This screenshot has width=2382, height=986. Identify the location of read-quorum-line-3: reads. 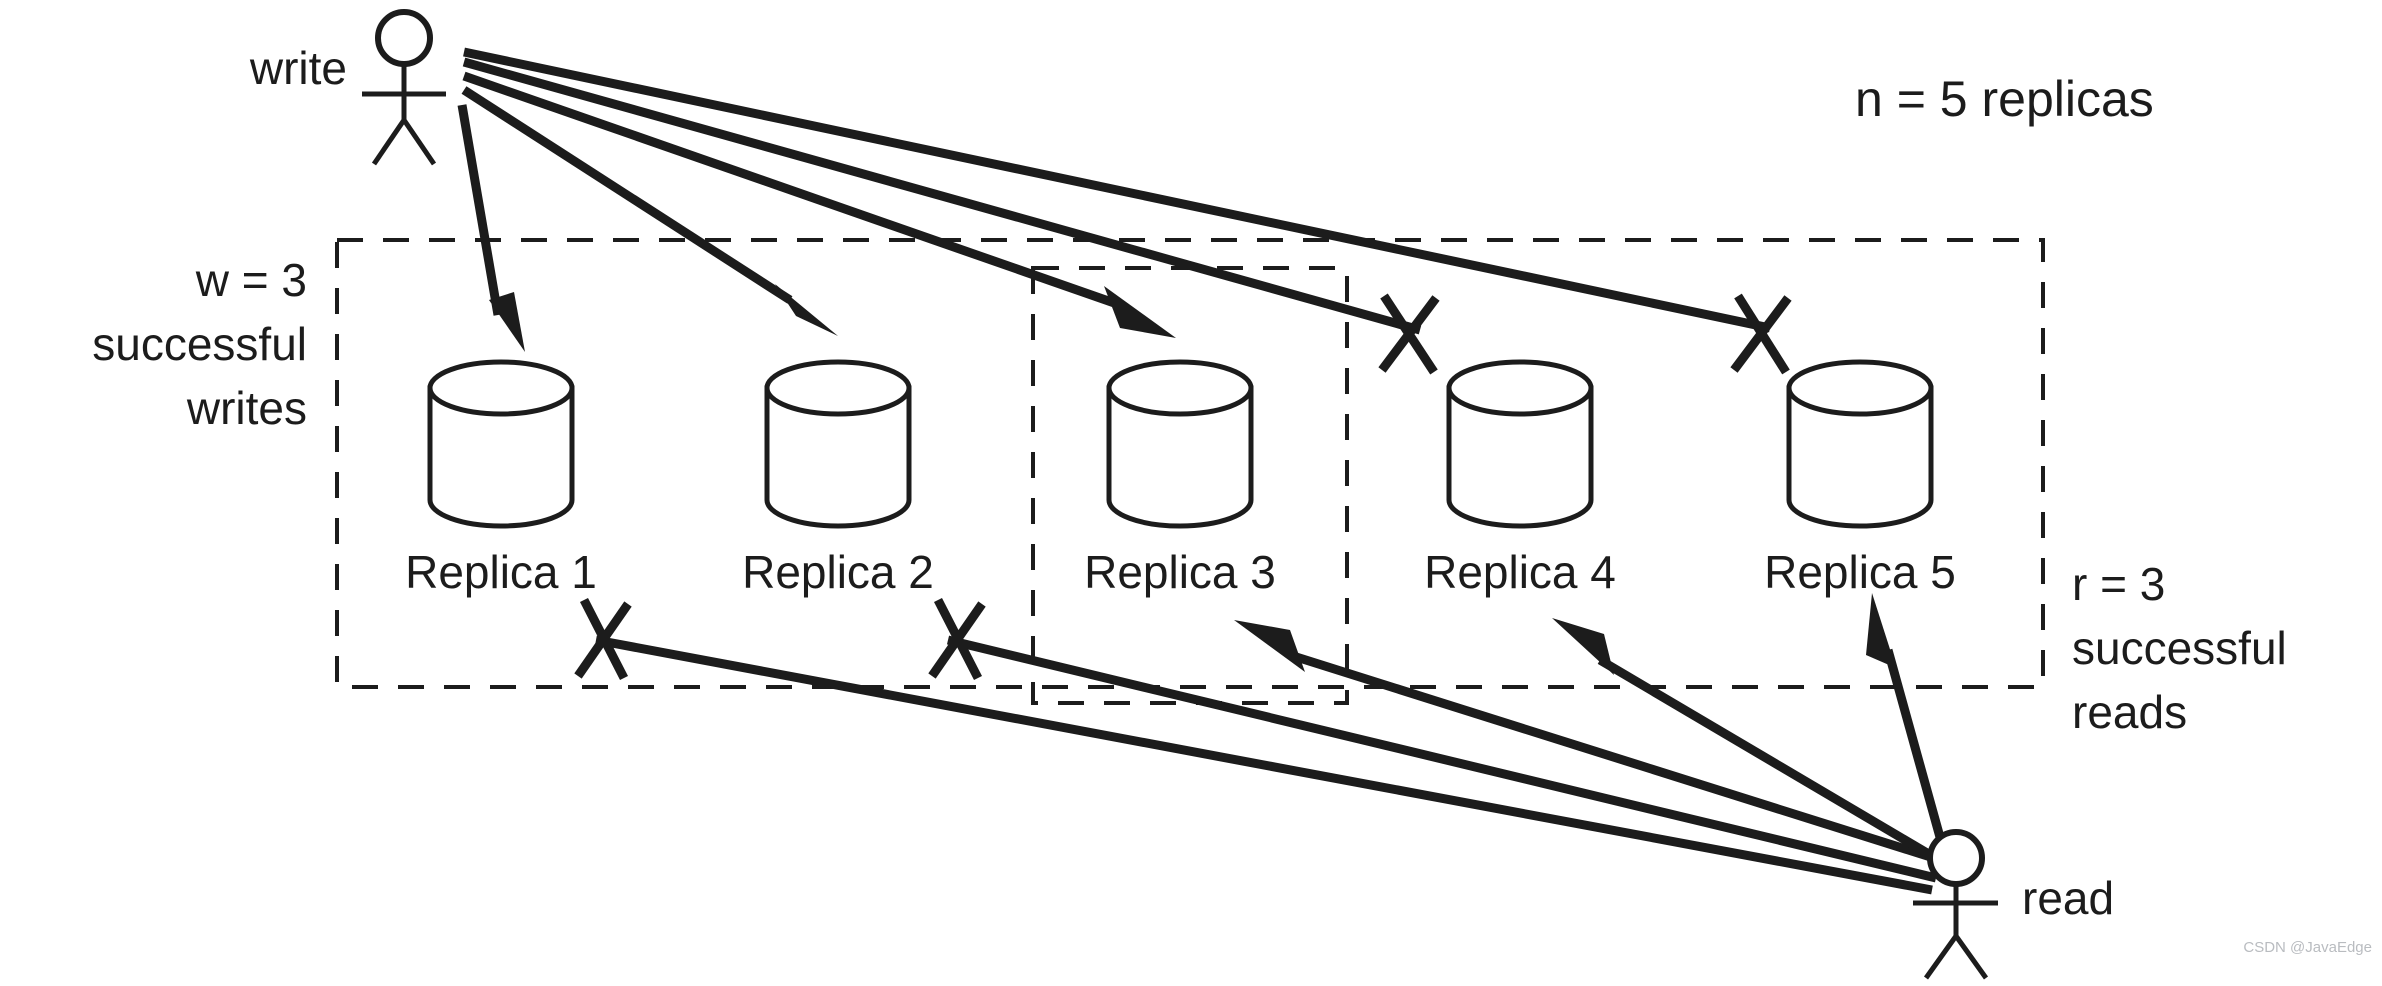
(2129, 712).